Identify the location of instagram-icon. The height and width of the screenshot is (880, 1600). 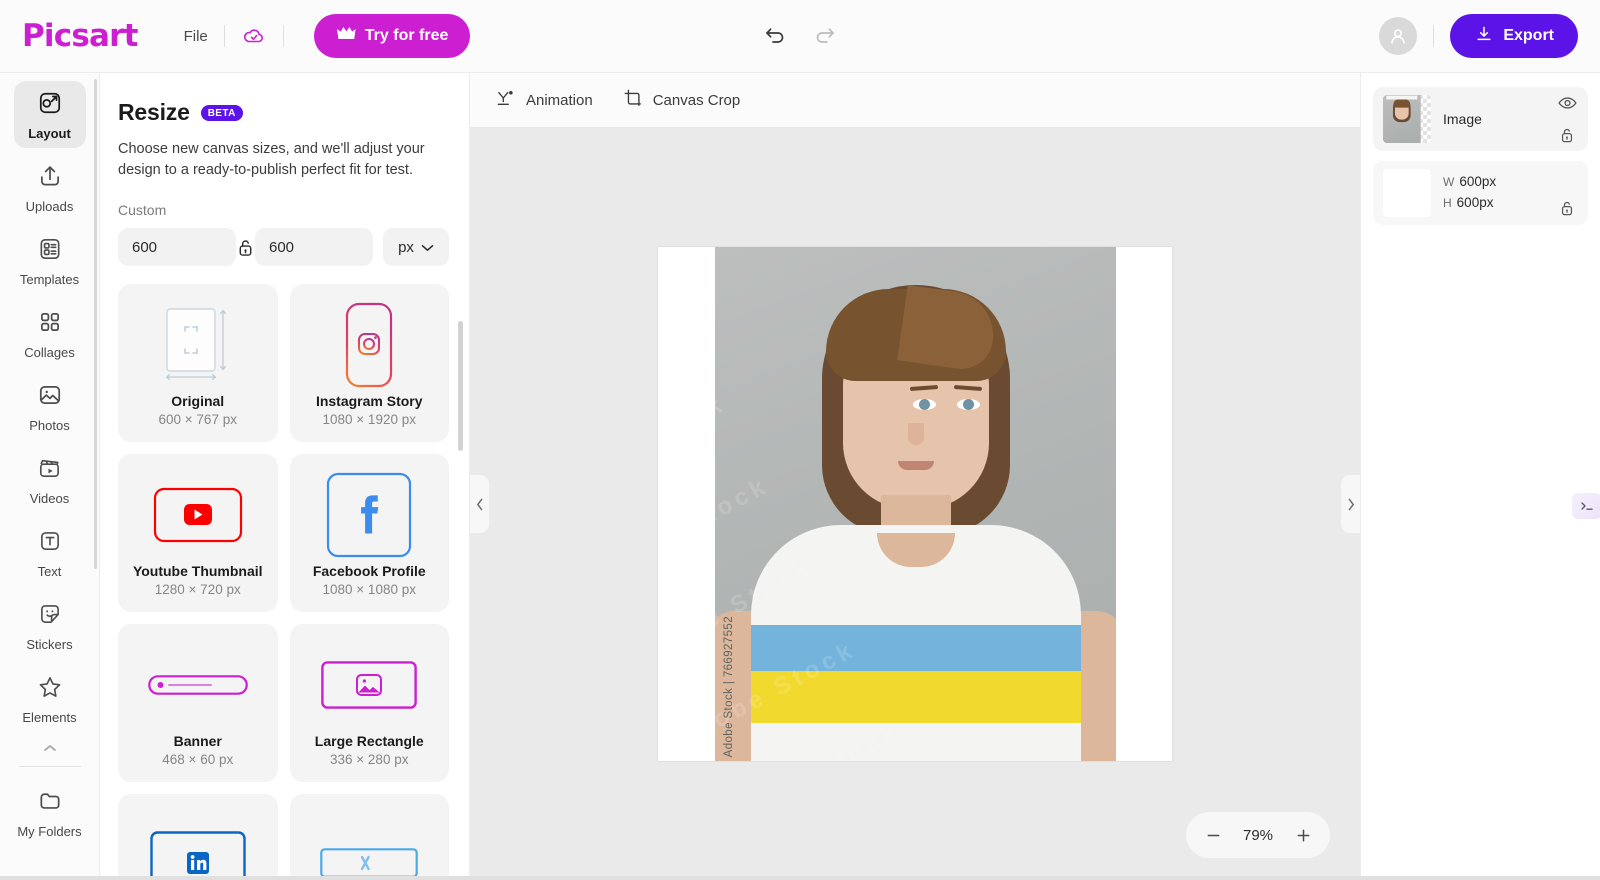
(369, 345).